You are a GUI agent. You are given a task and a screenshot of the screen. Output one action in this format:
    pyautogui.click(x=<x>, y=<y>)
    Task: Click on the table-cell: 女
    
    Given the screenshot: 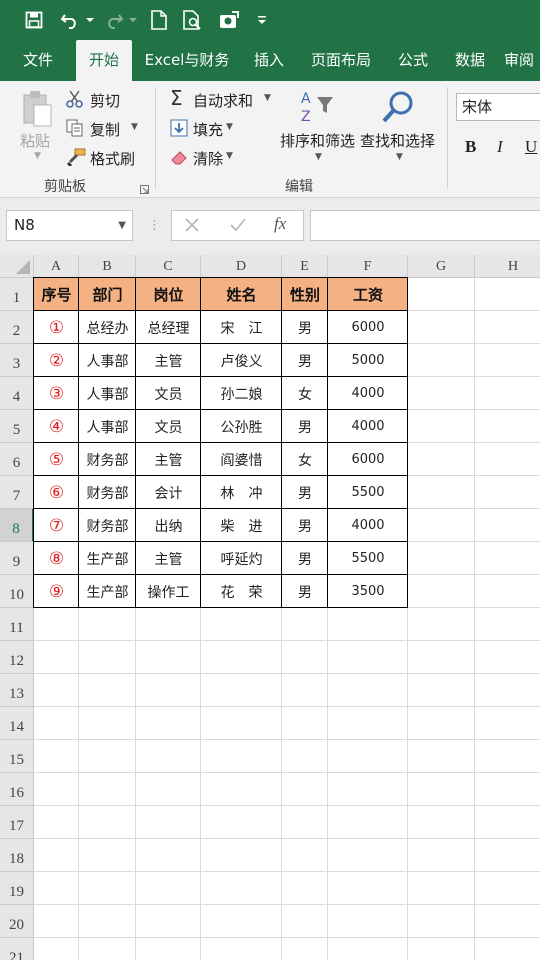 What is the action you would take?
    pyautogui.click(x=305, y=393)
    